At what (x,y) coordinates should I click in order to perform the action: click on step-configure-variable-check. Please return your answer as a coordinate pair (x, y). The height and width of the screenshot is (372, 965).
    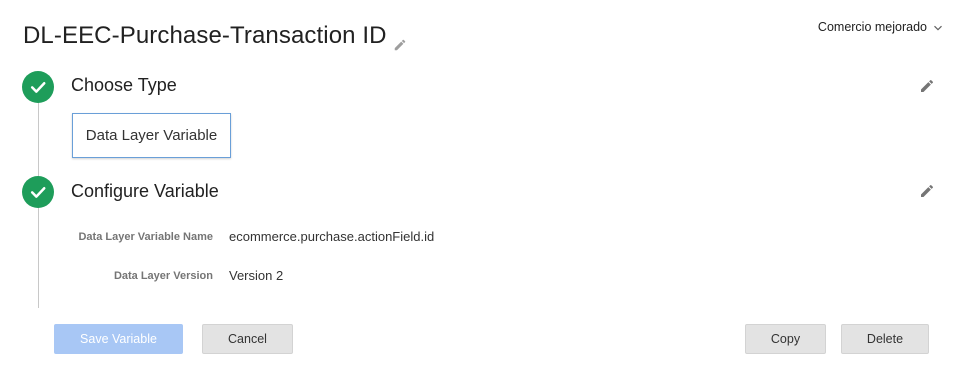
    Looking at the image, I should click on (38, 192).